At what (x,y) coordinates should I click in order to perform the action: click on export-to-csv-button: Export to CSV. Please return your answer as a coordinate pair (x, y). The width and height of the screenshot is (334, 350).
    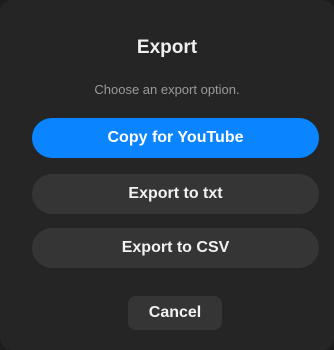
    Looking at the image, I should click on (175, 248).